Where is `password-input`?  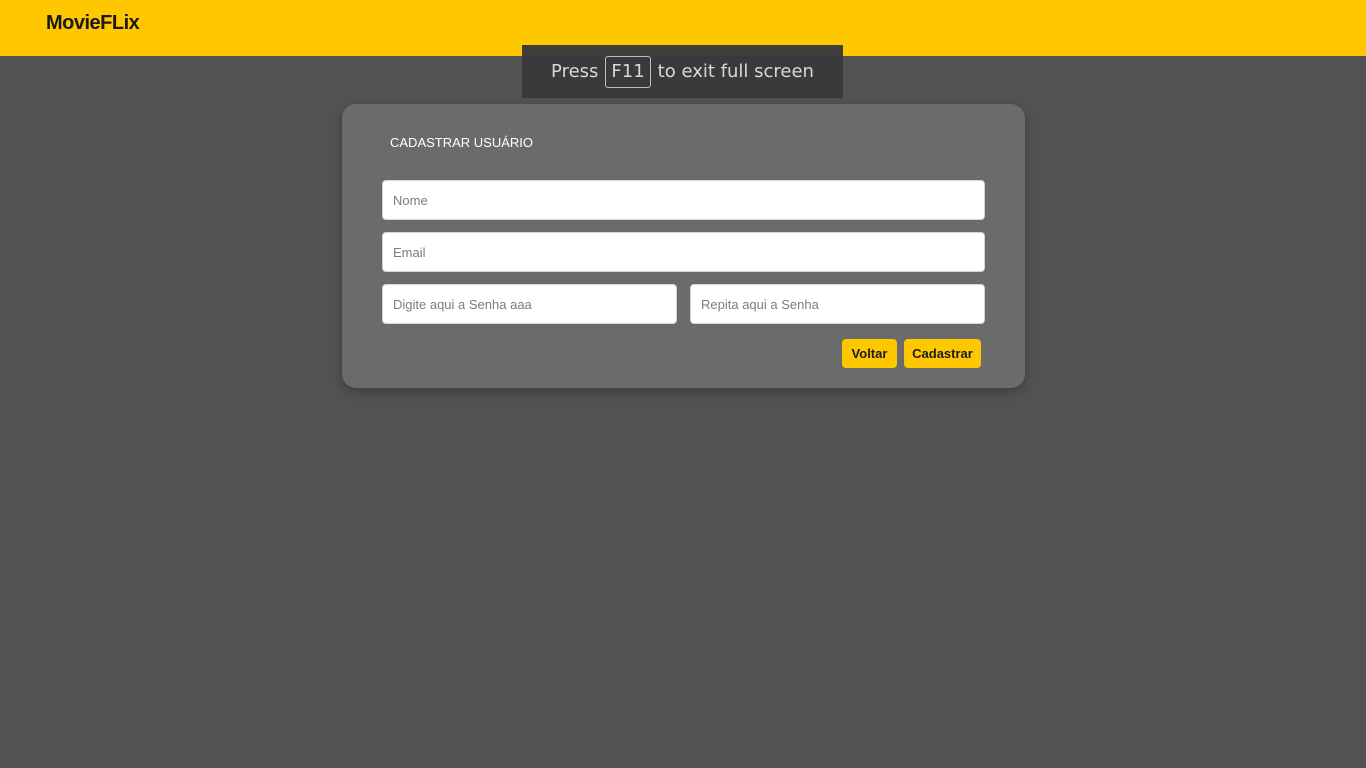
password-input is located at coordinates (529, 304).